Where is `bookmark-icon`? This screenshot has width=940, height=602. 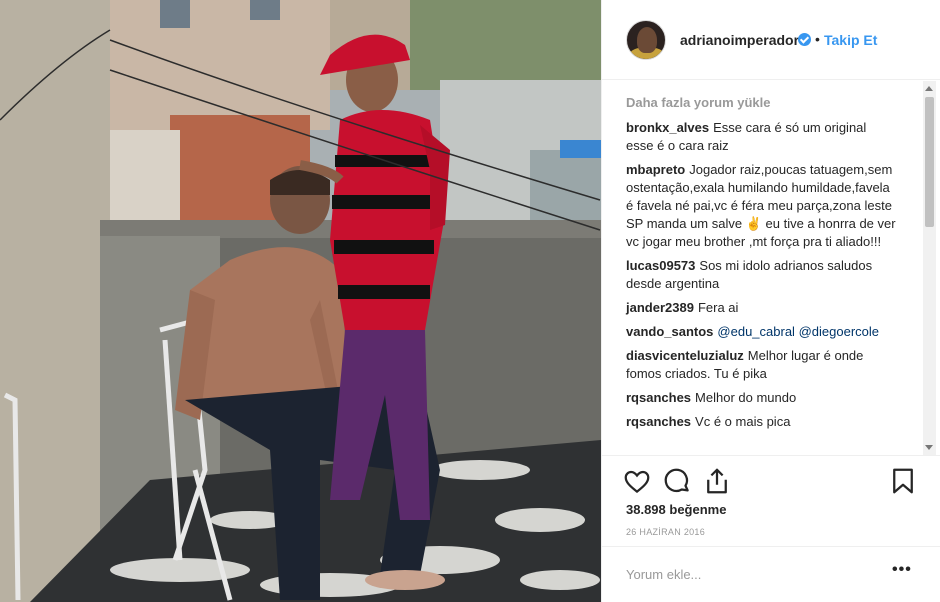
bookmark-icon is located at coordinates (903, 481).